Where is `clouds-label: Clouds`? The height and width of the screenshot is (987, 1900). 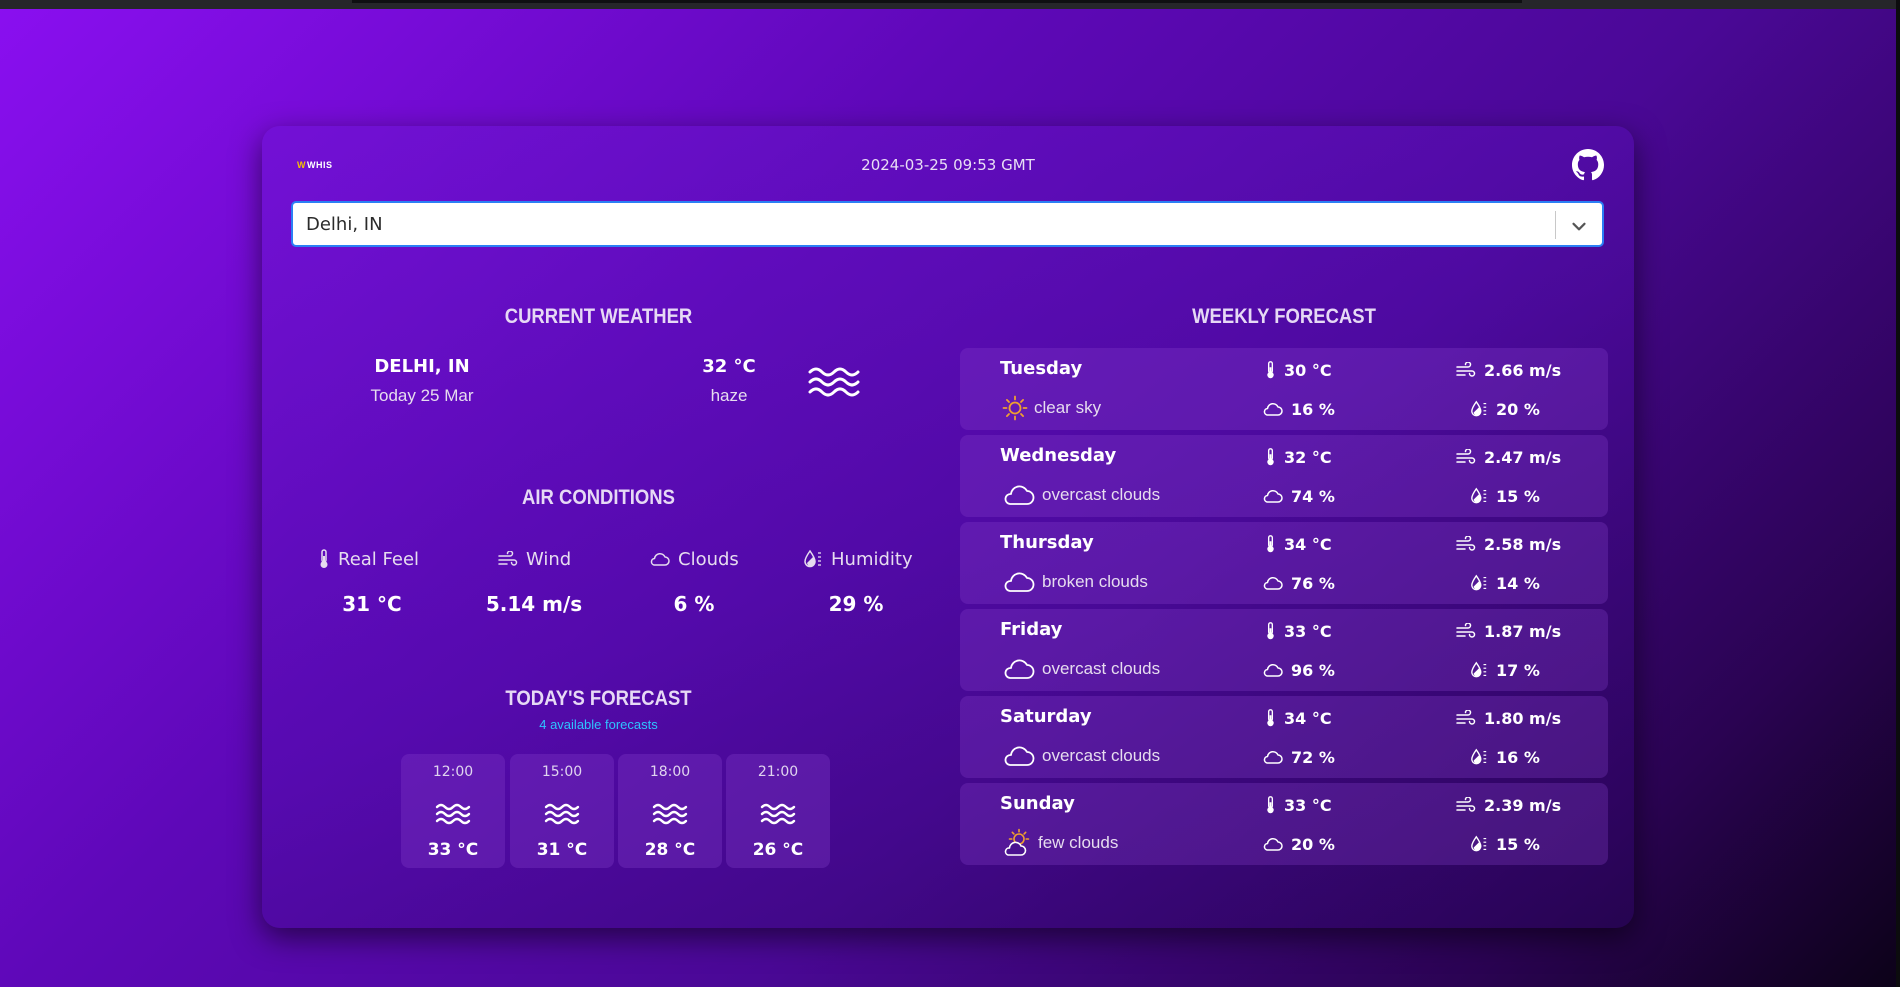
clouds-label: Clouds is located at coordinates (693, 559).